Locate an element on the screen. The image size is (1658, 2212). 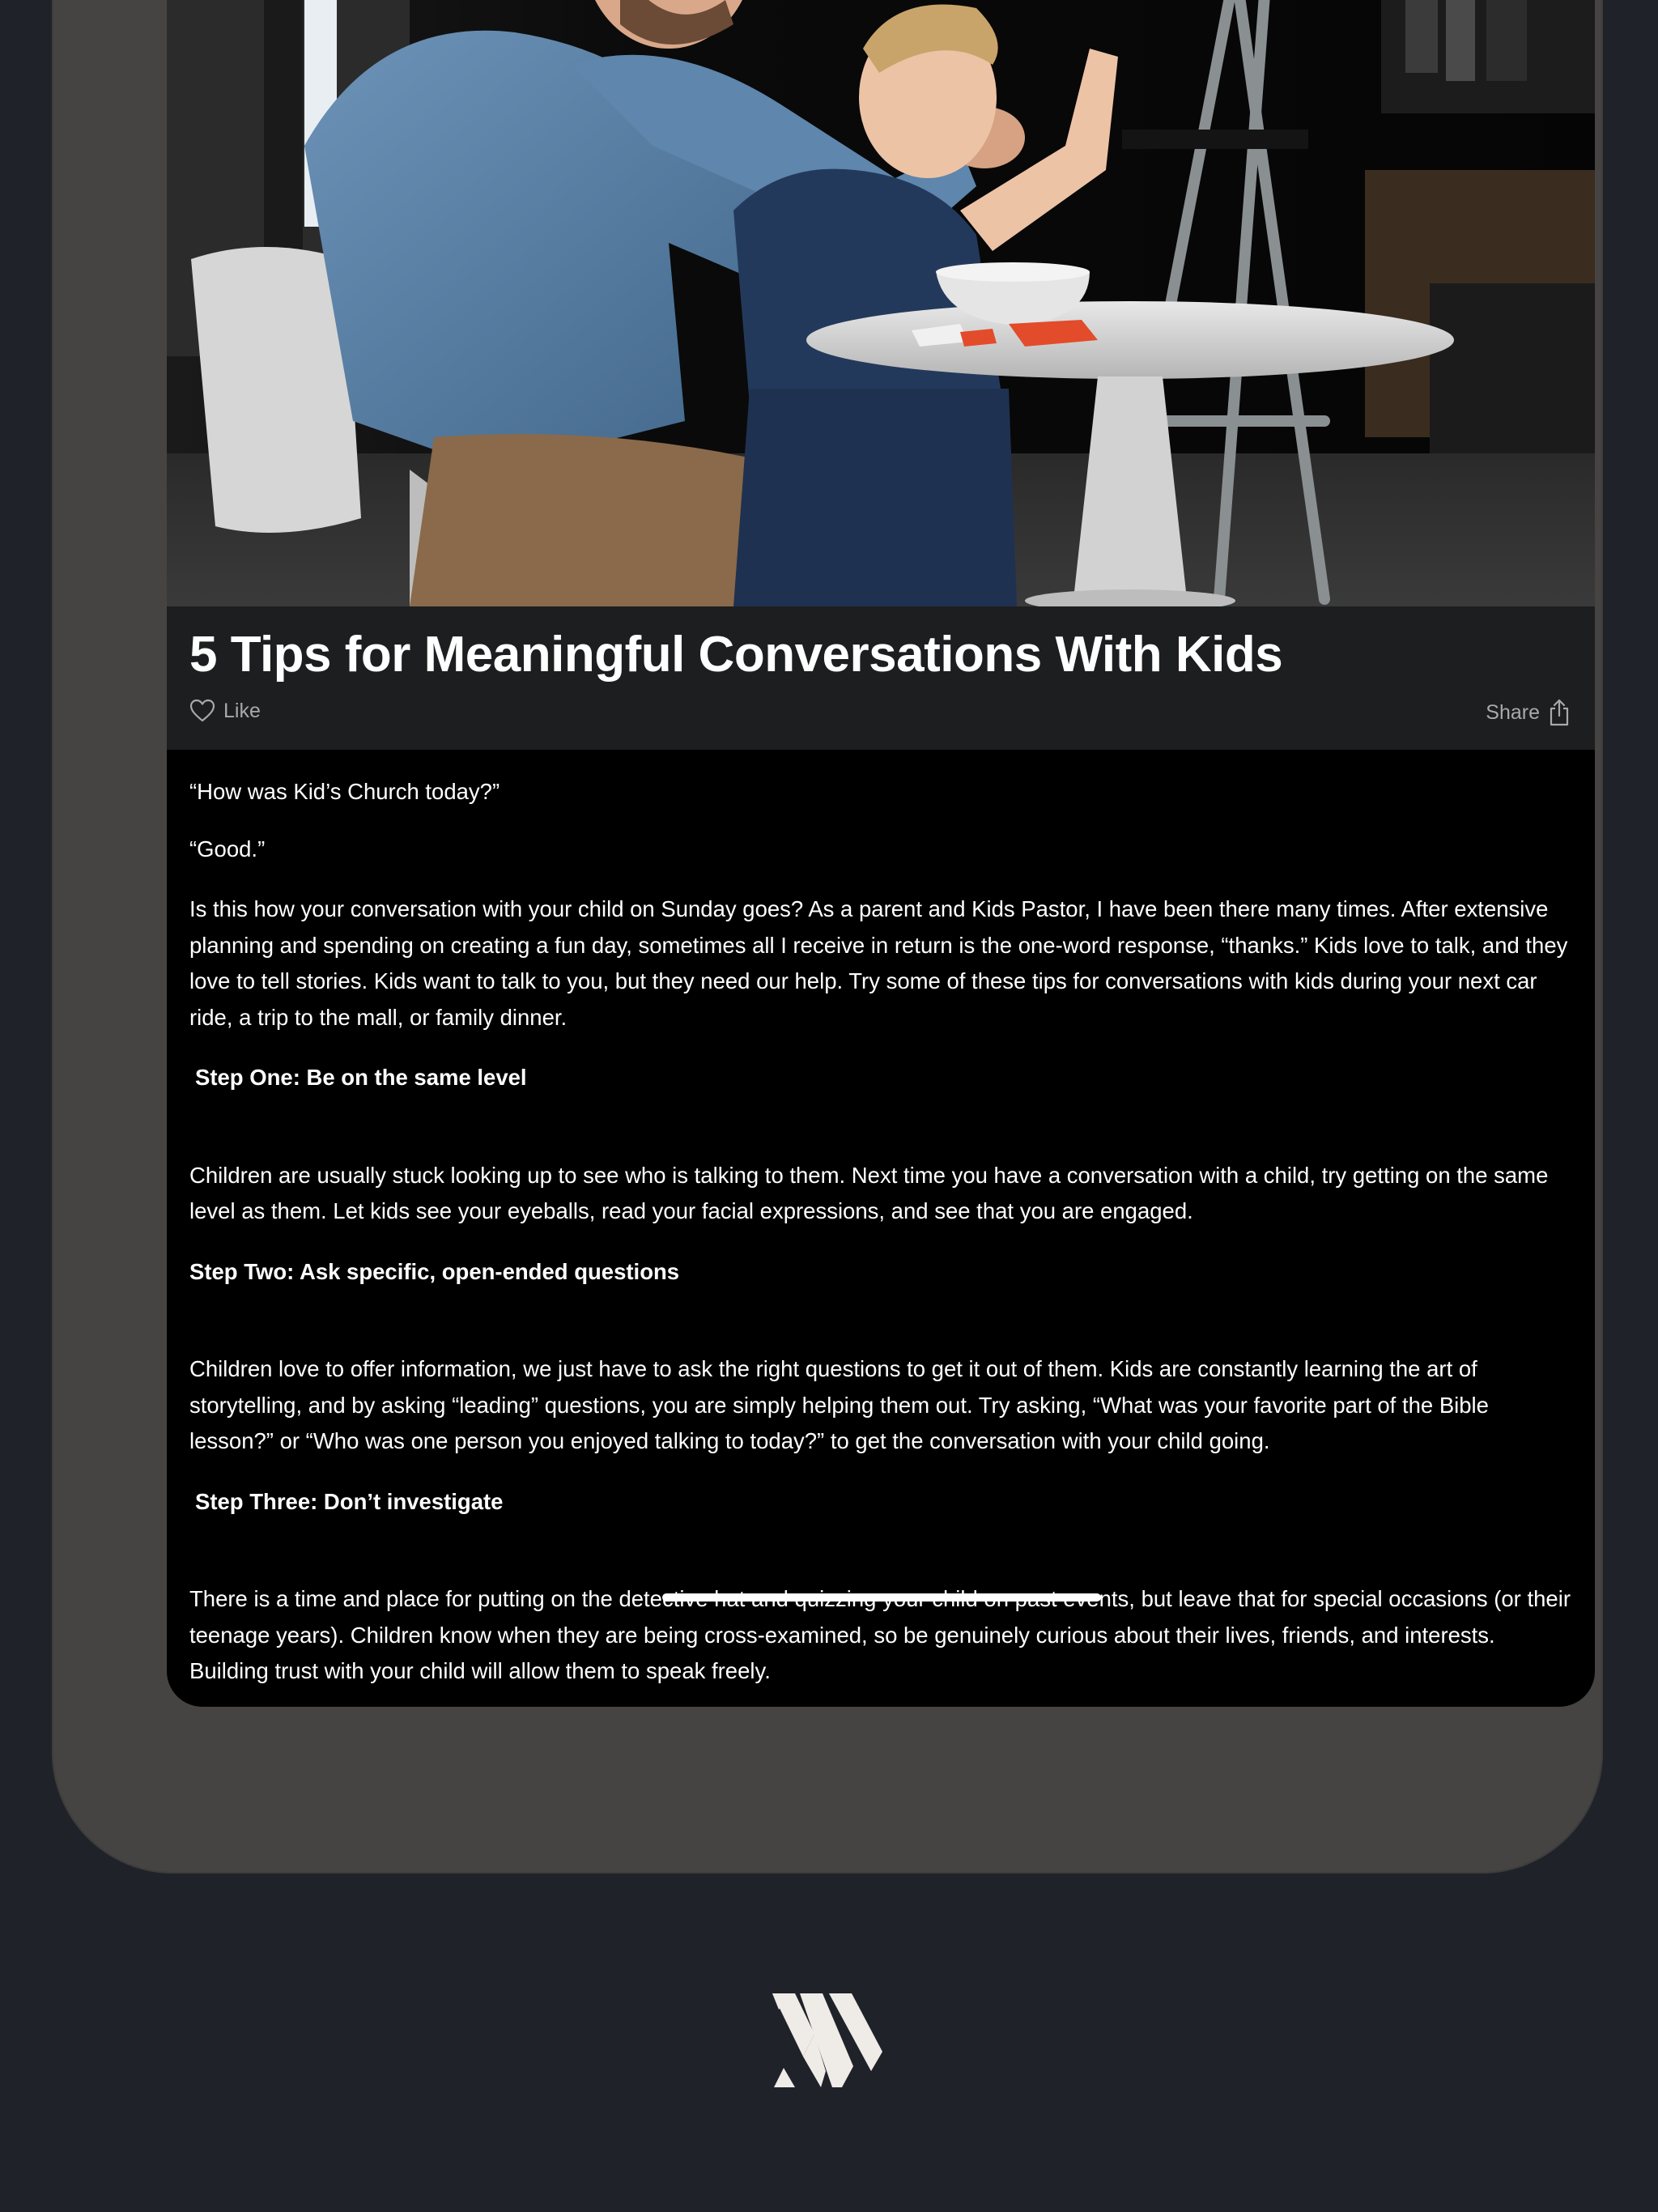
home-indicator is located at coordinates (881, 1598).